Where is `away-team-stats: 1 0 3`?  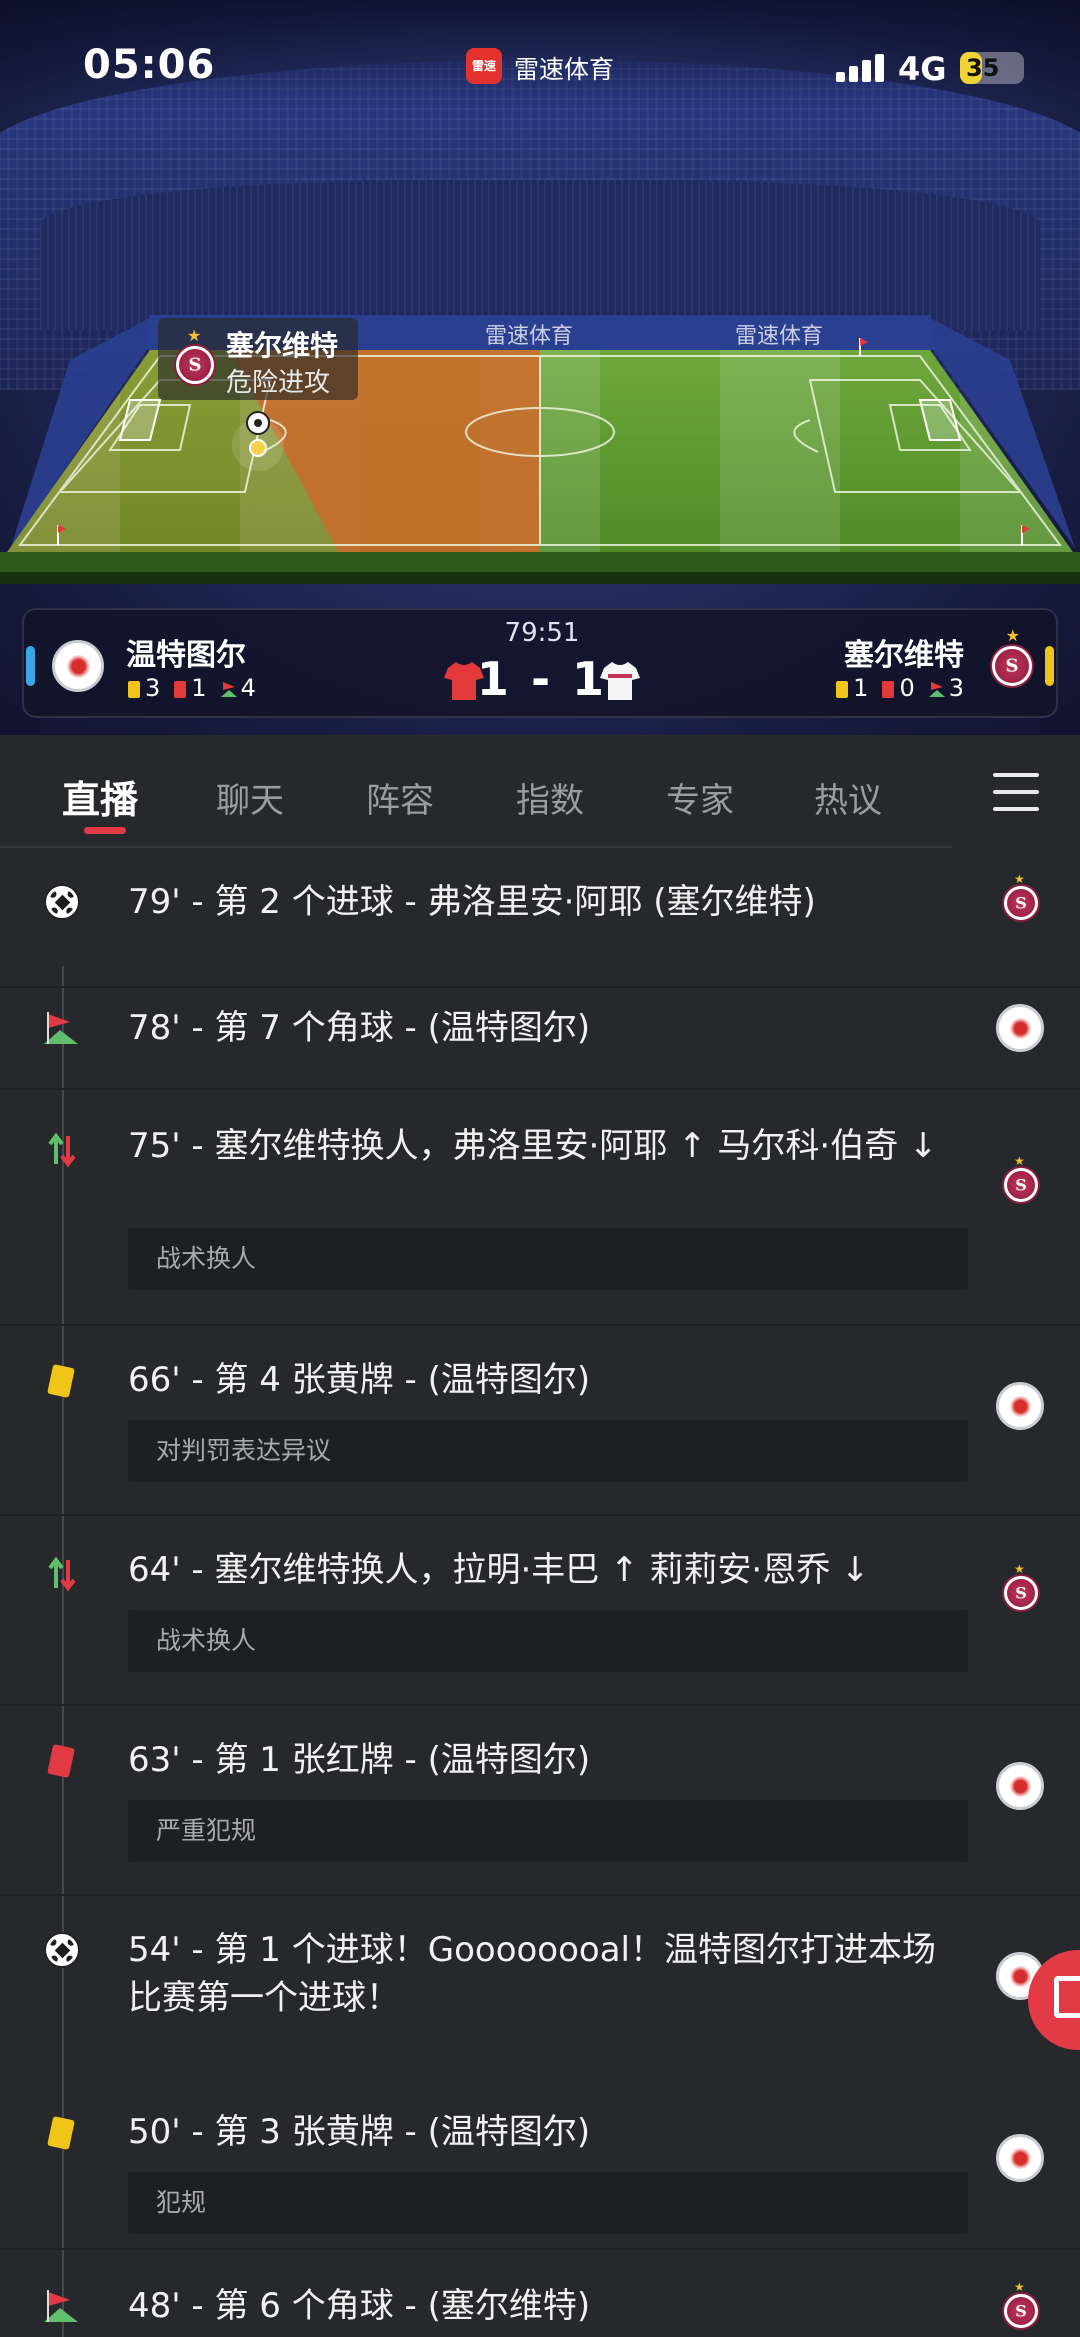 away-team-stats: 1 0 3 is located at coordinates (900, 688).